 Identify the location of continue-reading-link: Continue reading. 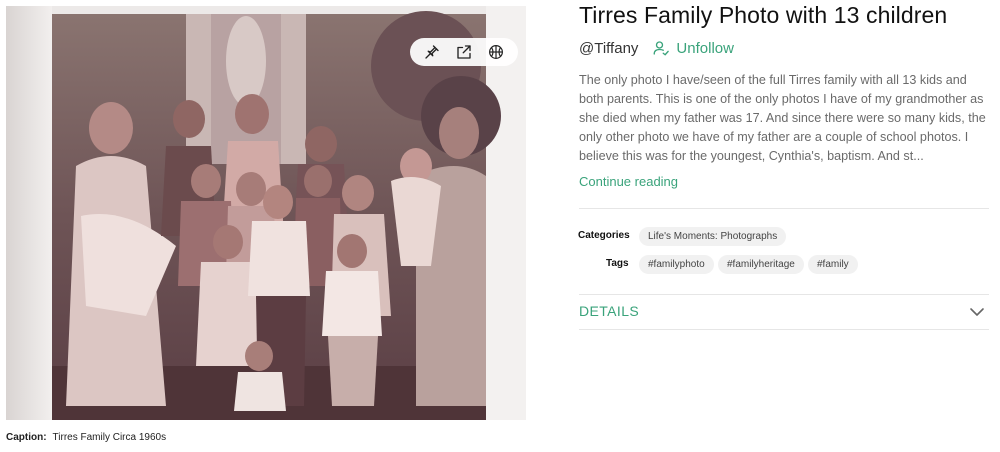
(628, 181).